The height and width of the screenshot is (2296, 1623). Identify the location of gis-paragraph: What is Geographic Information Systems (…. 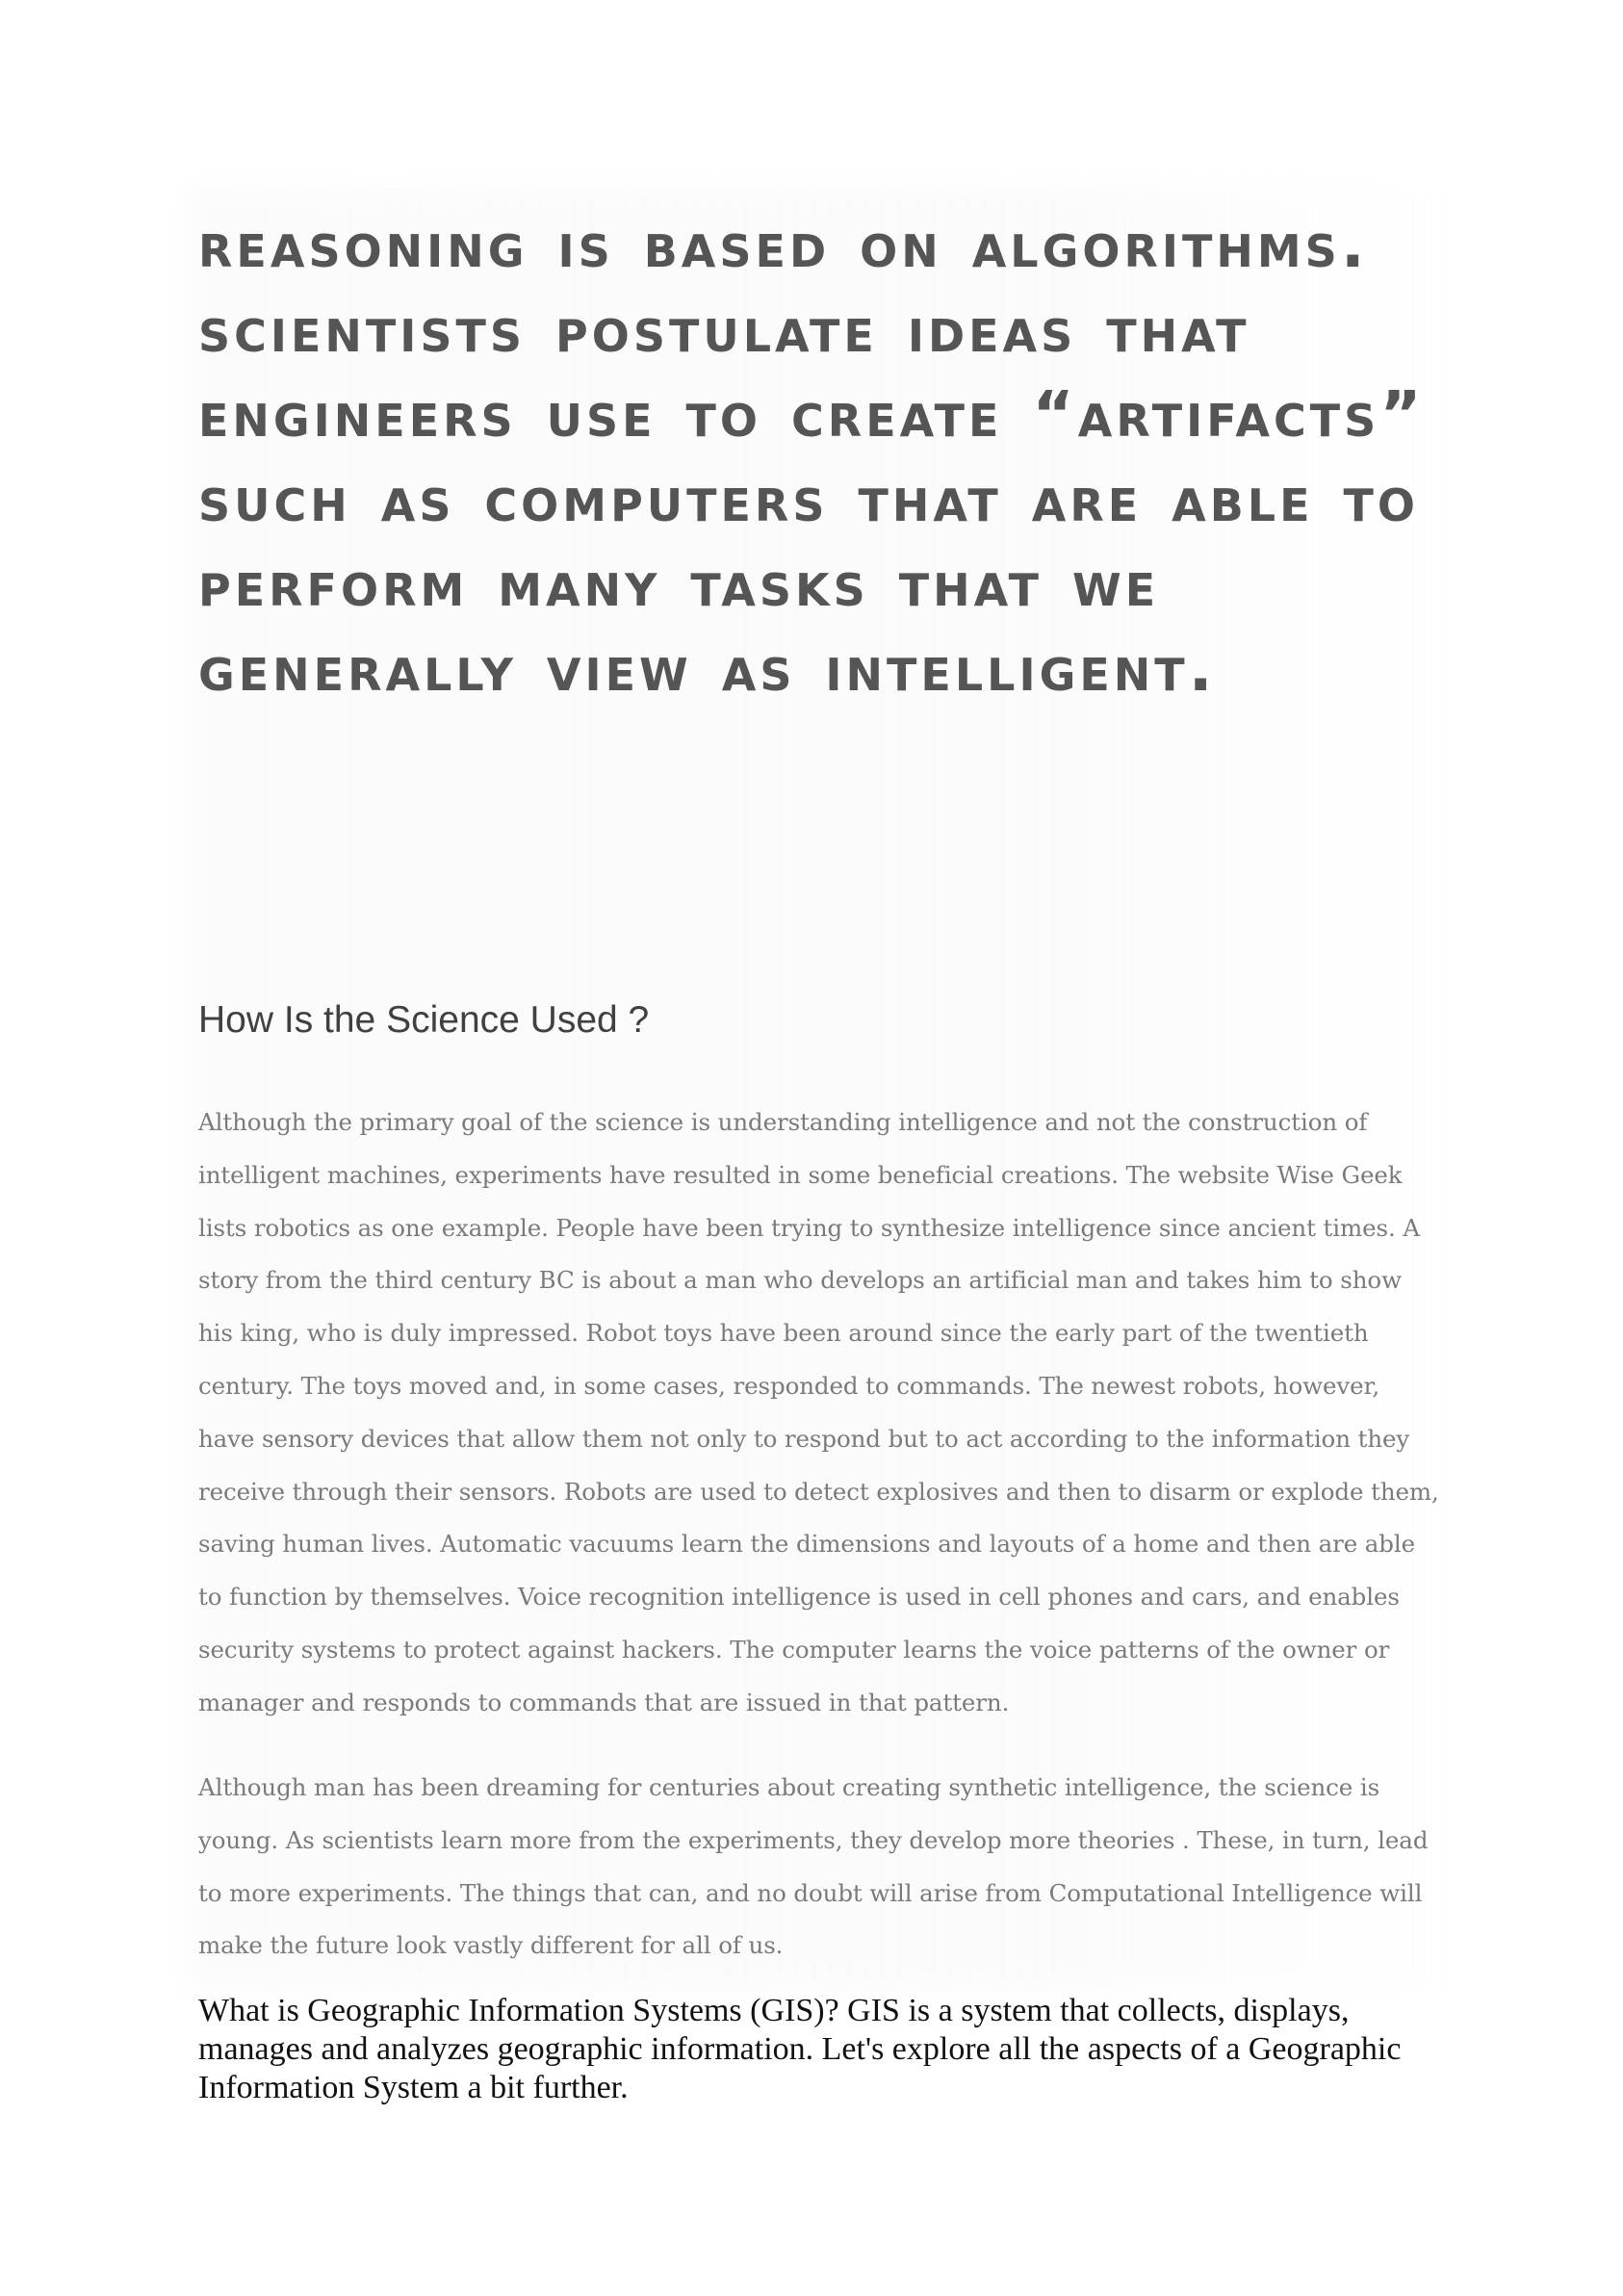
(800, 2049).